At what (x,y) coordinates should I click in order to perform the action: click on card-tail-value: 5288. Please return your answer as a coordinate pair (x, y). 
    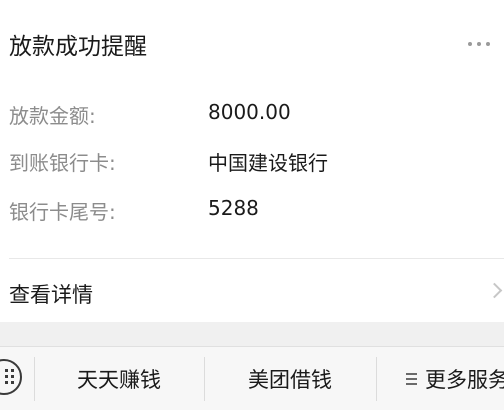
    Looking at the image, I should click on (233, 208).